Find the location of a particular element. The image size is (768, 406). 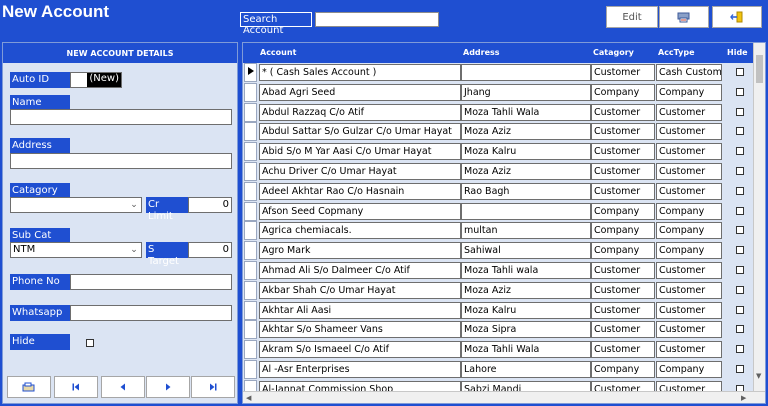

column-header-catagory: Catagory is located at coordinates (613, 52).